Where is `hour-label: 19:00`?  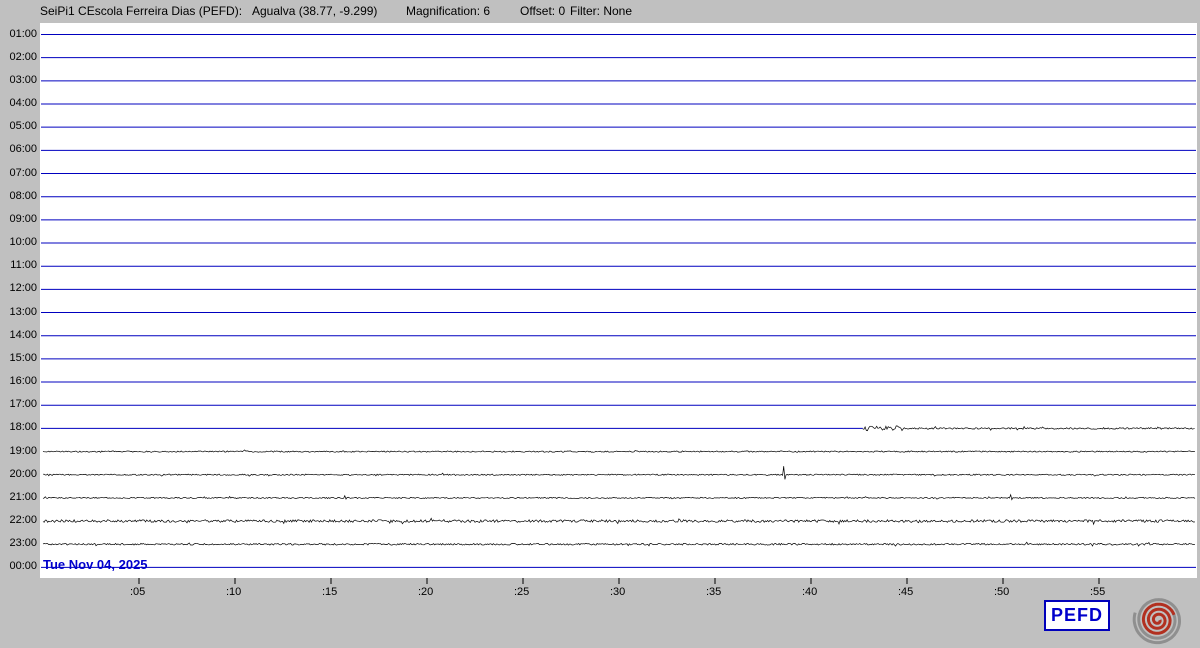
hour-label: 19:00 is located at coordinates (23, 450).